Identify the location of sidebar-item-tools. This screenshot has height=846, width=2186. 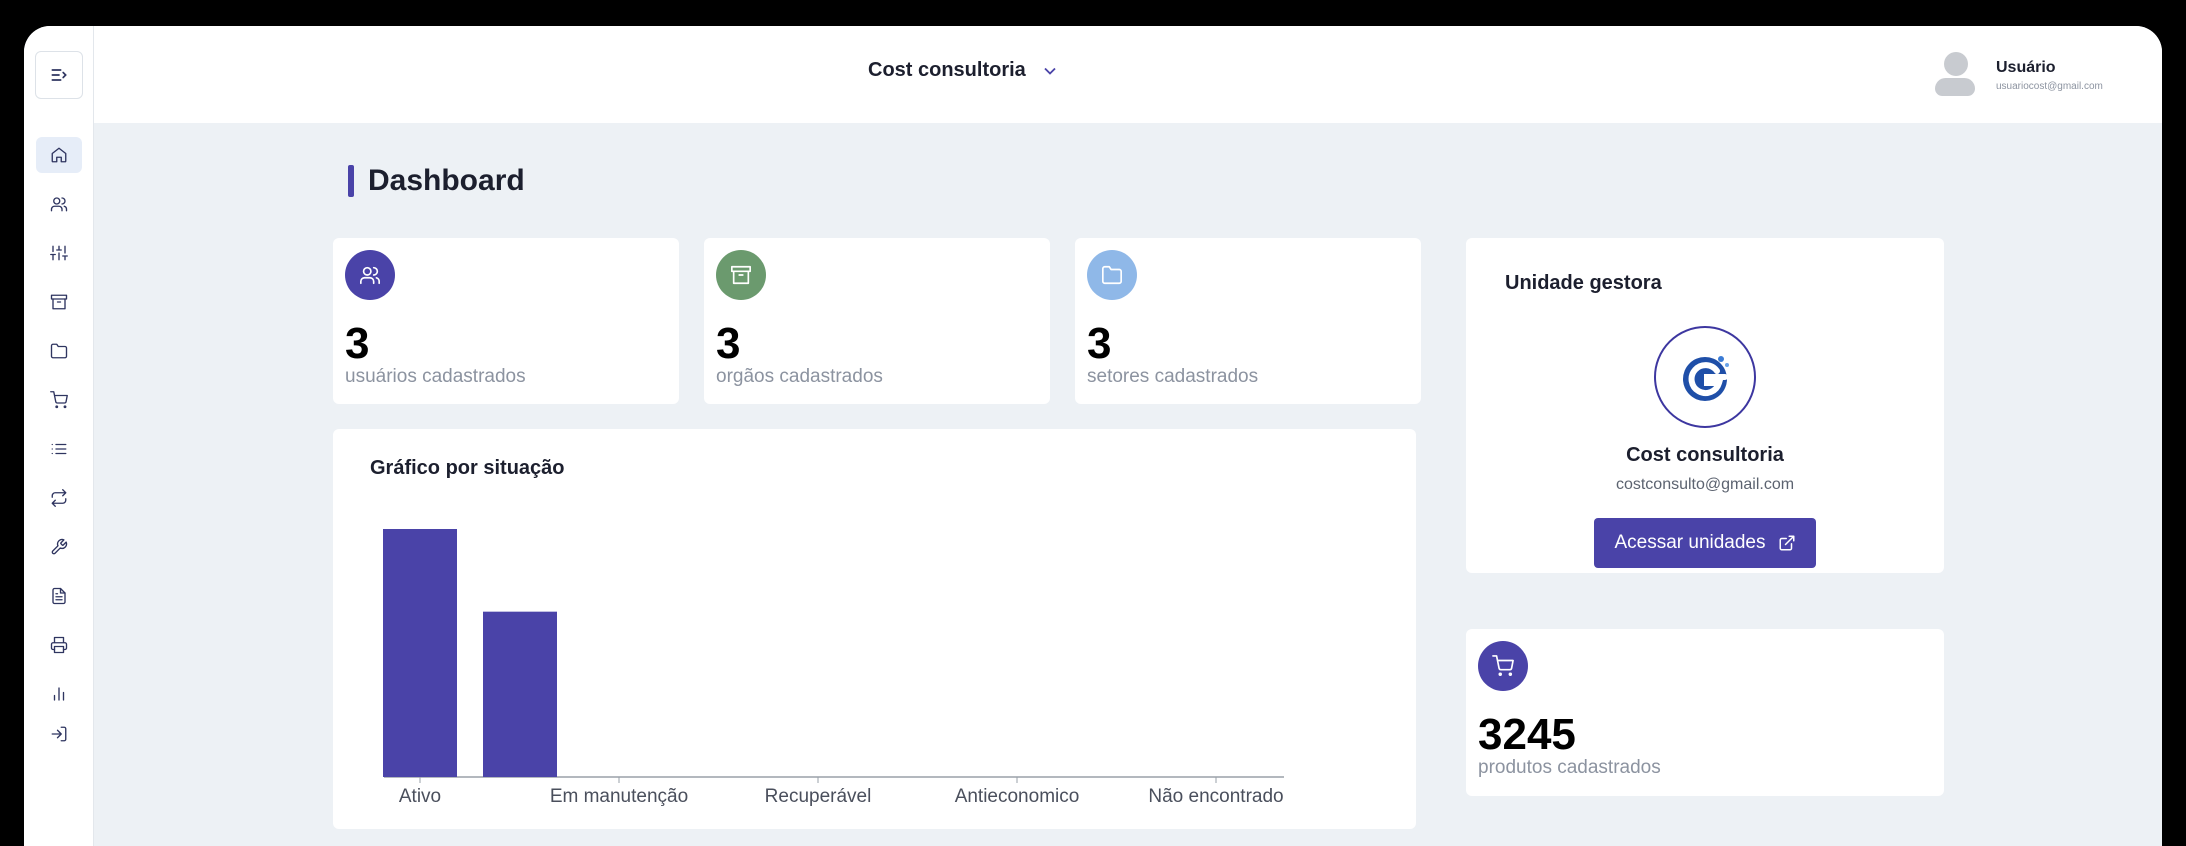
(59, 547).